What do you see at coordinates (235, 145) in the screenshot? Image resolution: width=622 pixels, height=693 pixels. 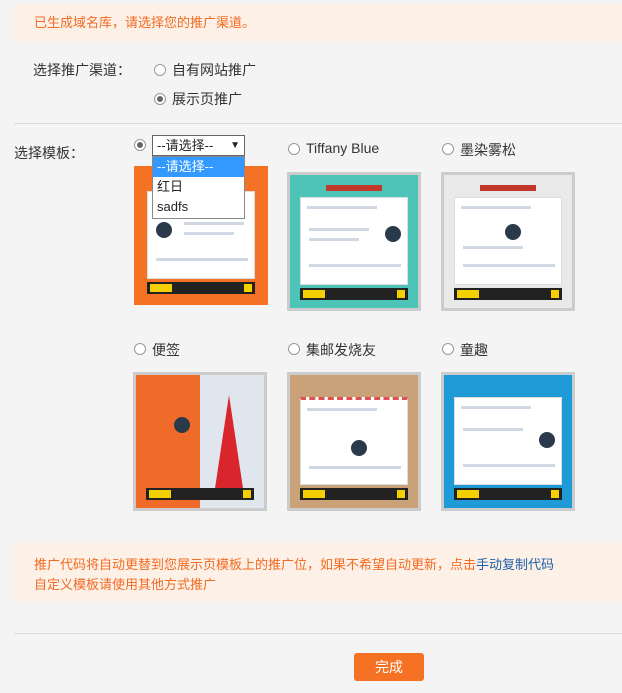 I see `chevron-down-icon: ▼` at bounding box center [235, 145].